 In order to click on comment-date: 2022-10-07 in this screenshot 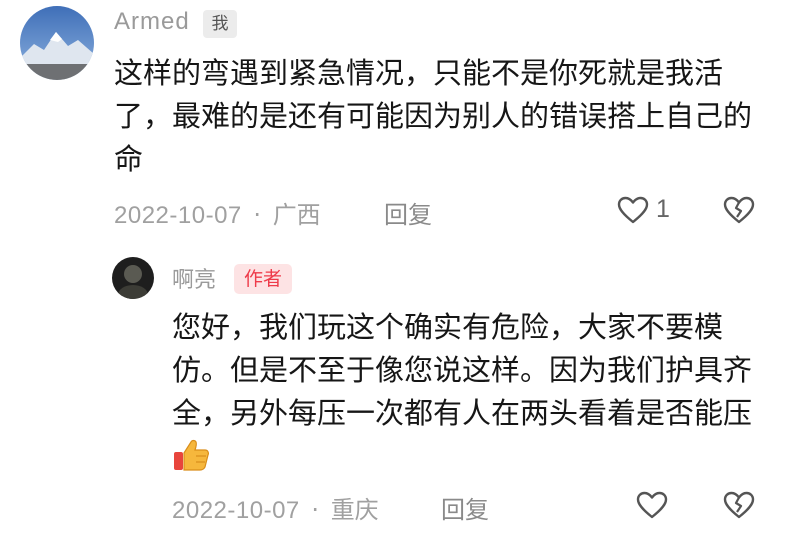, I will do `click(178, 215)`.